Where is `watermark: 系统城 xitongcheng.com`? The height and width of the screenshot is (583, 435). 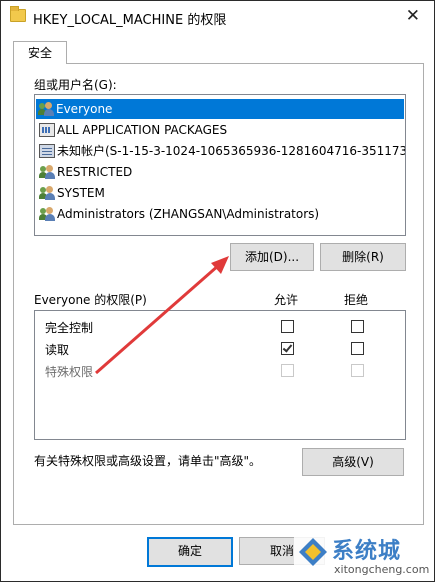
watermark: 系统城 xitongcheng.com is located at coordinates (364, 556).